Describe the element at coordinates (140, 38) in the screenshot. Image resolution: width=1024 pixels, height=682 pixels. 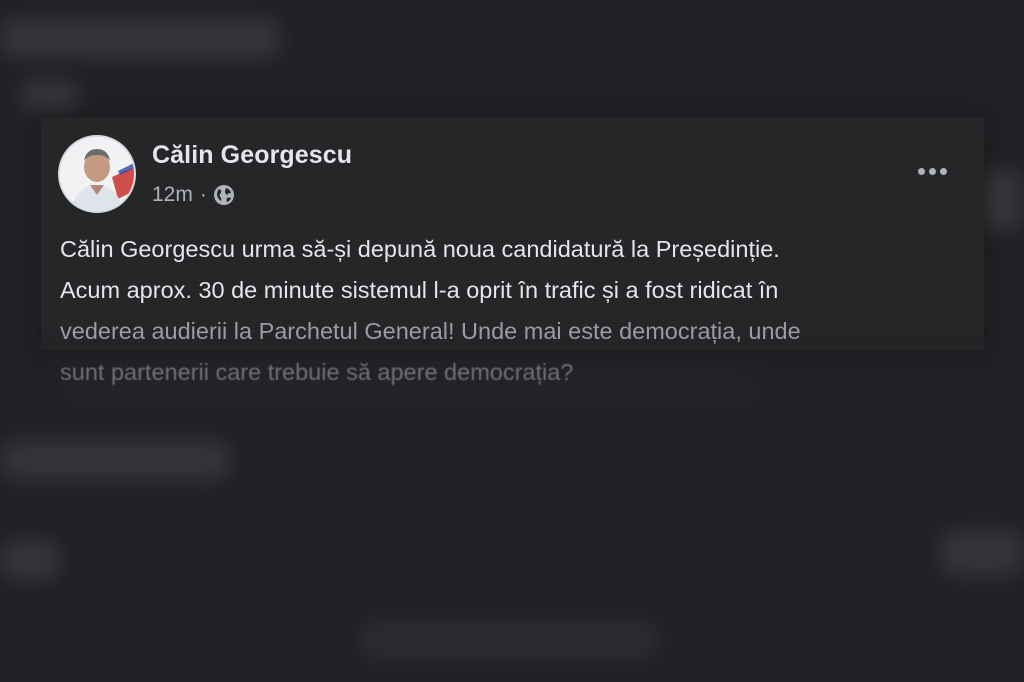
I see `blurred-header-bar` at that location.